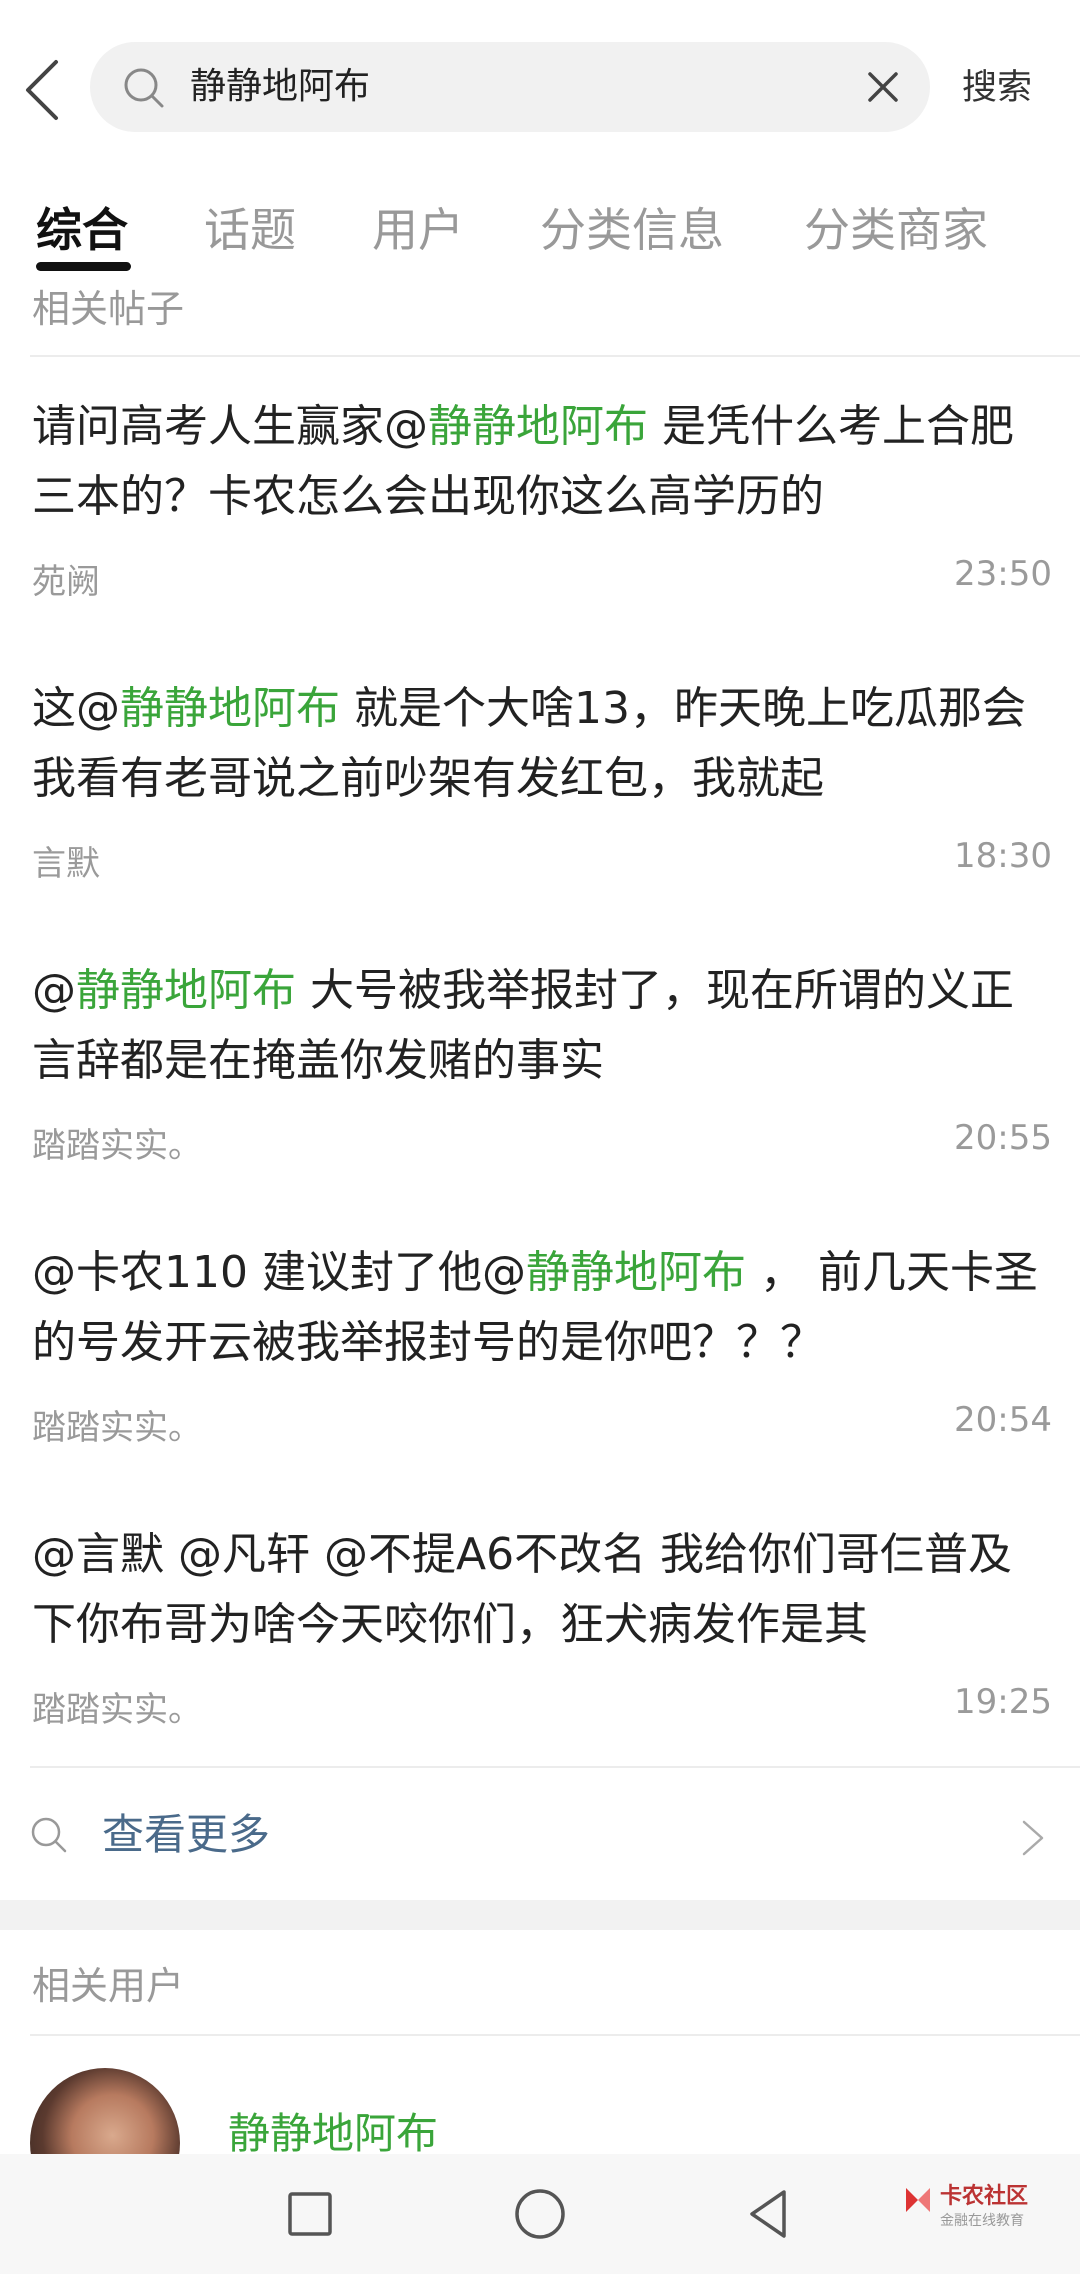 The height and width of the screenshot is (2274, 1080). I want to click on view-more-row: 查看更多, so click(540, 1835).